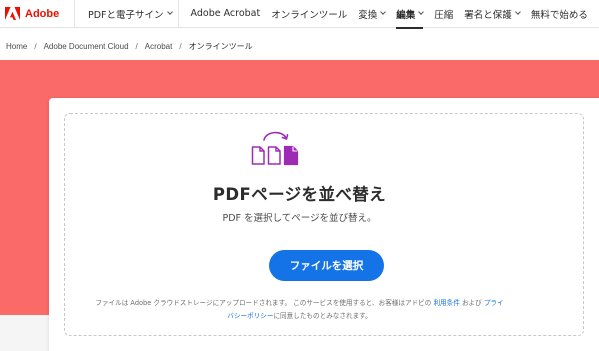  I want to click on select-file-button: ファイルを選択, so click(326, 265).